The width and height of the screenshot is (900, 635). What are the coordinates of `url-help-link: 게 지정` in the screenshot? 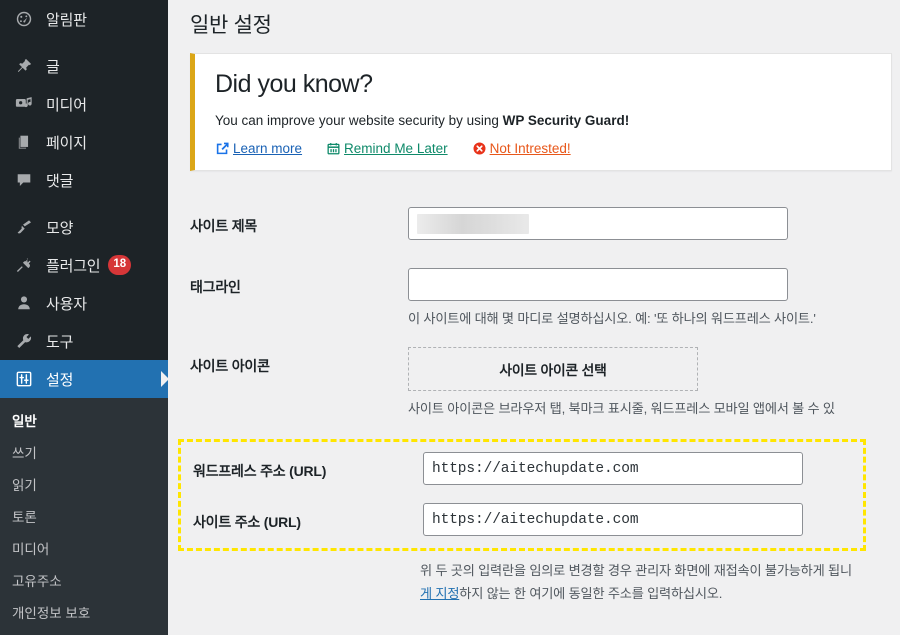 It's located at (439, 593).